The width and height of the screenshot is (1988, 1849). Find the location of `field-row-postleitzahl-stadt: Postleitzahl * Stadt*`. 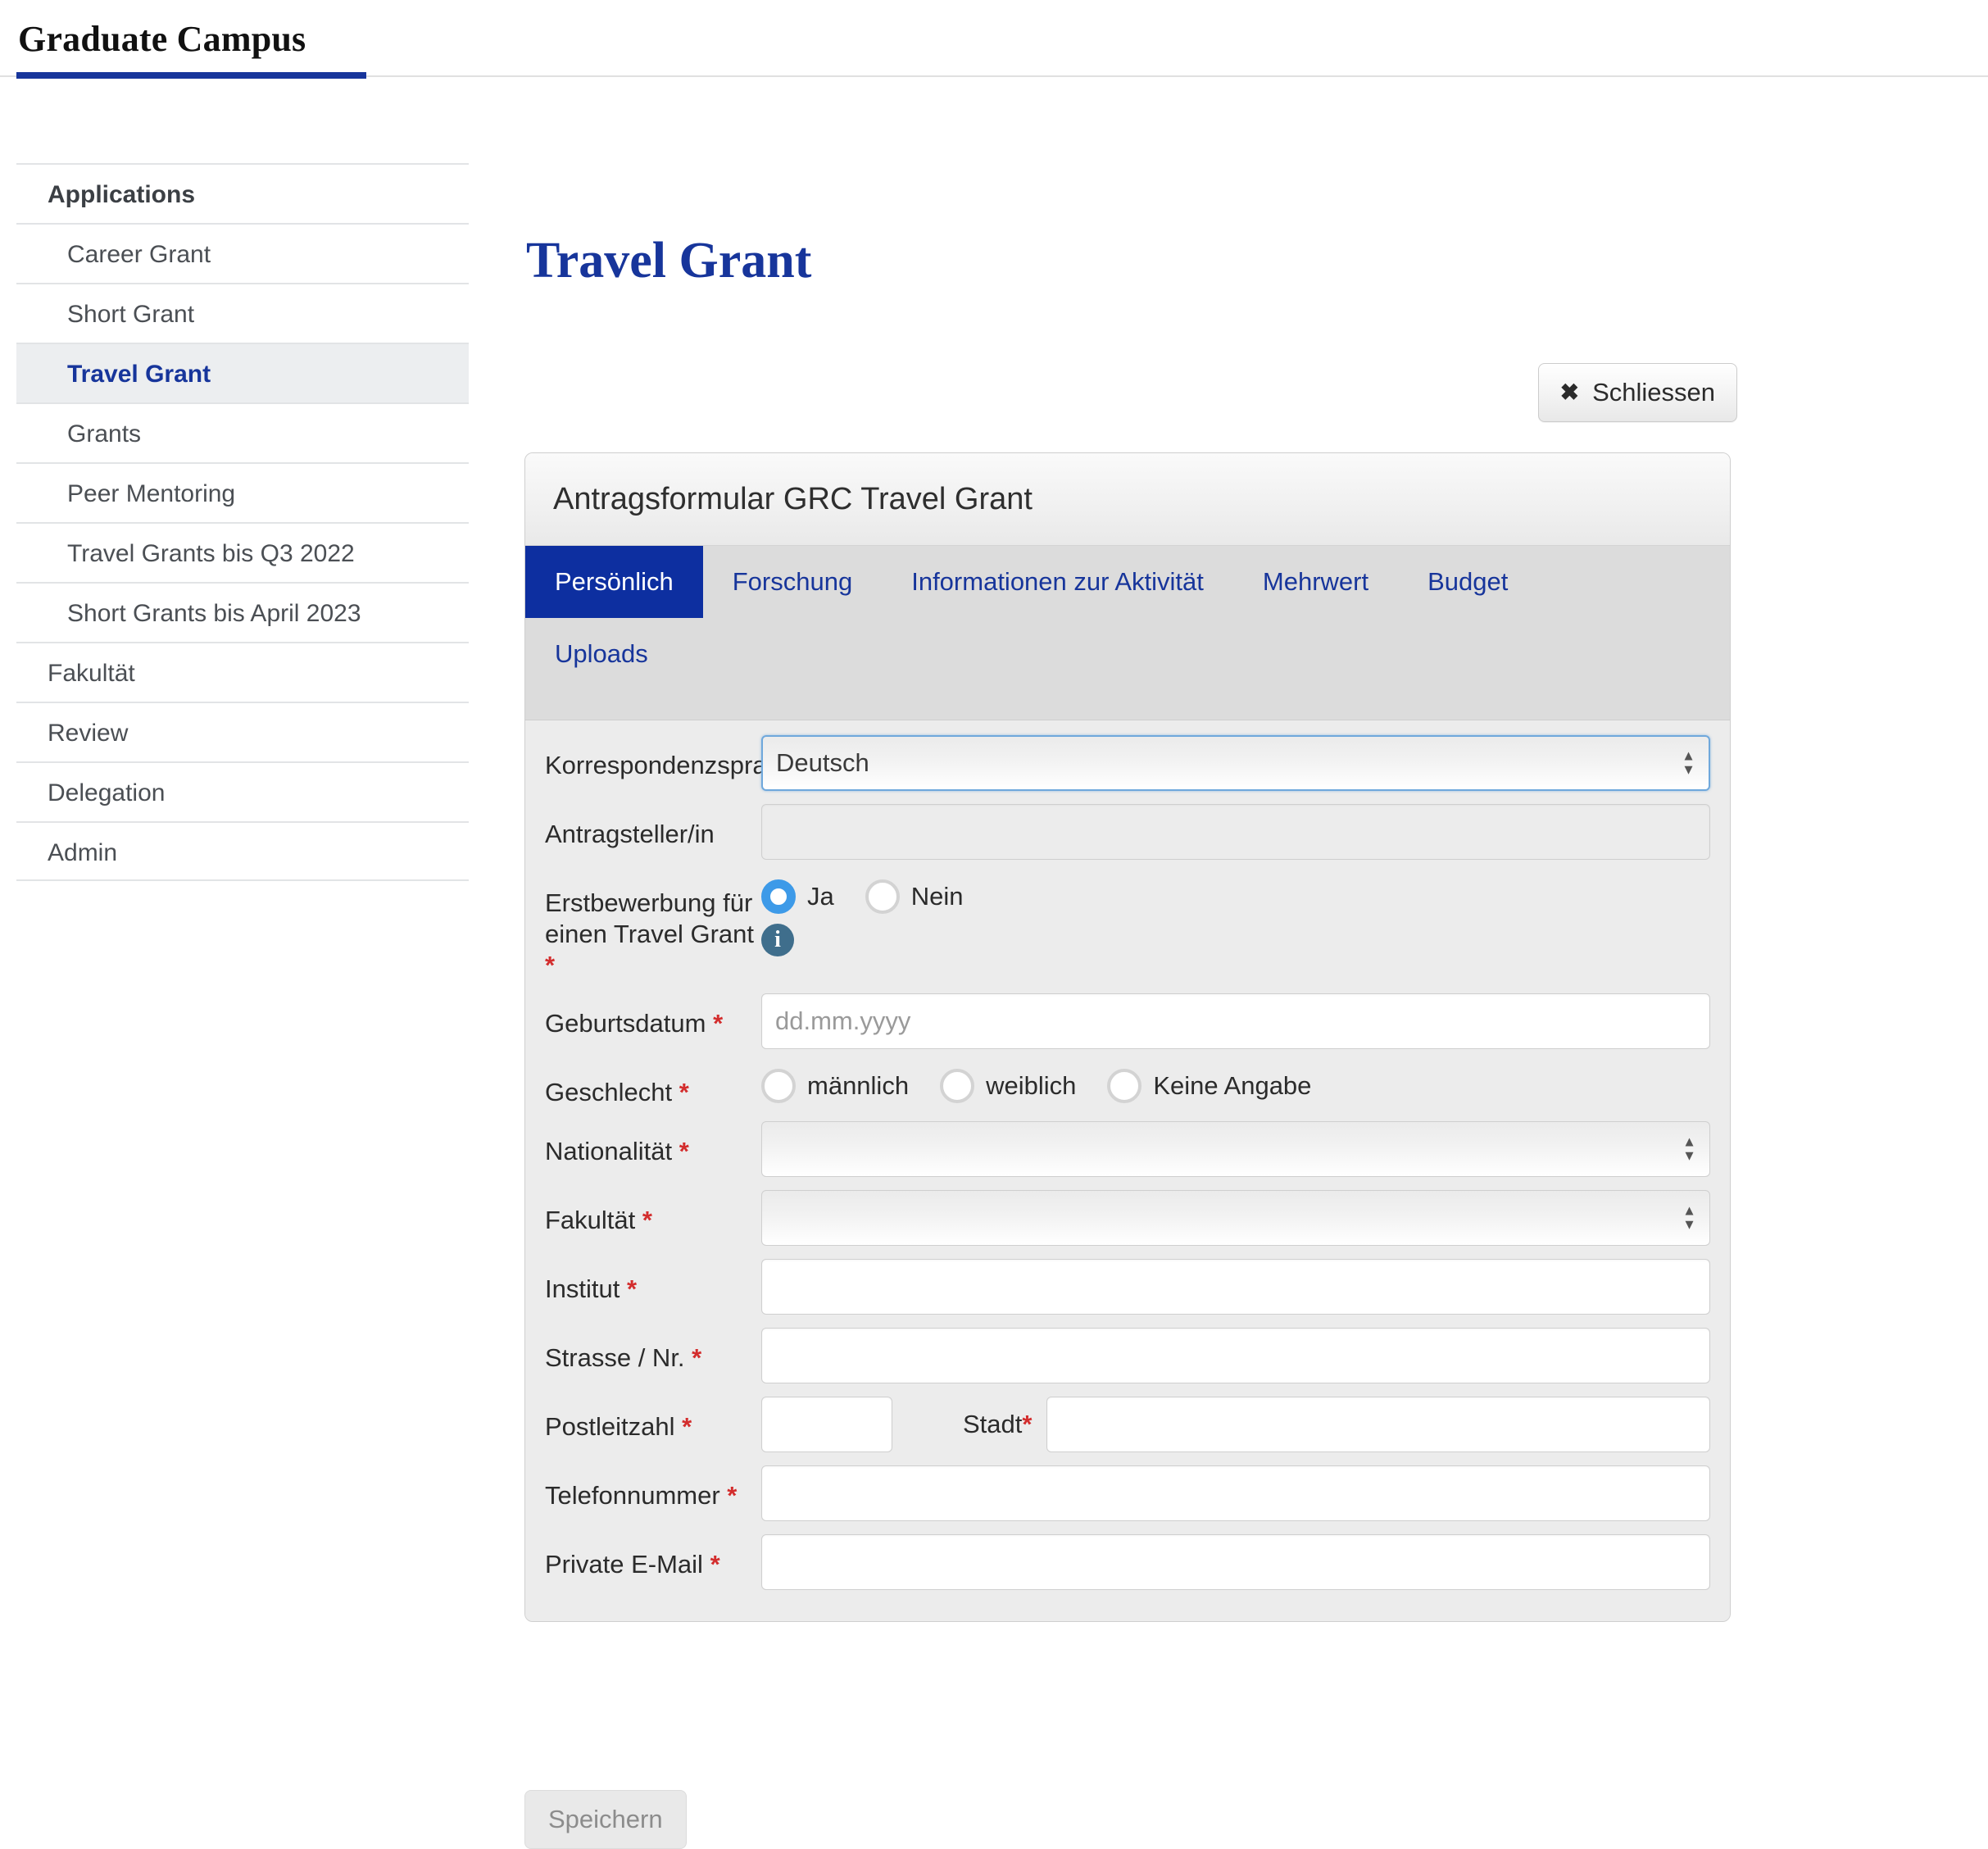

field-row-postleitzahl-stadt: Postleitzahl * Stadt* is located at coordinates (1128, 1425).